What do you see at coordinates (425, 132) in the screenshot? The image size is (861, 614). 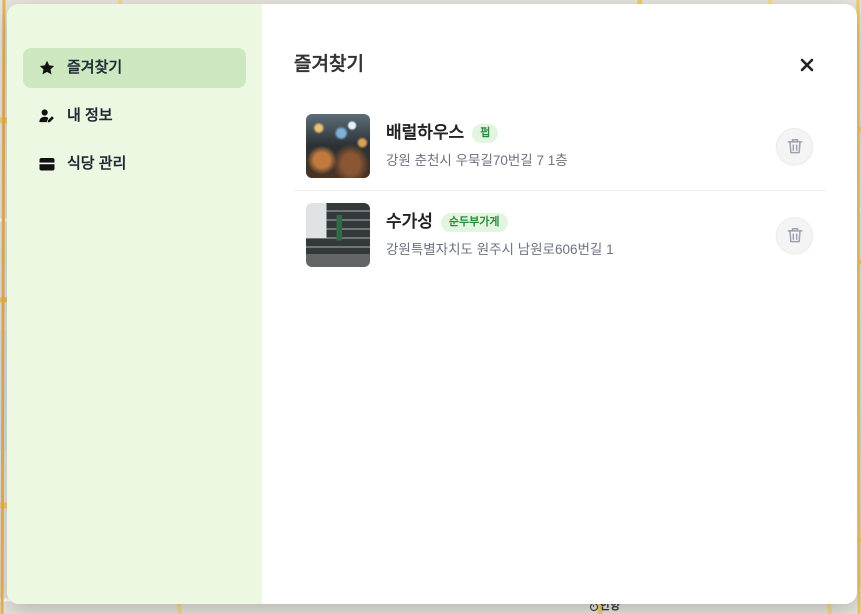 I see `restaurant-name: 배럴하우스` at bounding box center [425, 132].